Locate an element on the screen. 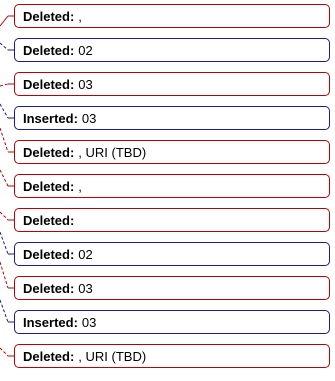 This screenshot has width=335, height=381. revision-balloon: Deleted: is located at coordinates (172, 220).